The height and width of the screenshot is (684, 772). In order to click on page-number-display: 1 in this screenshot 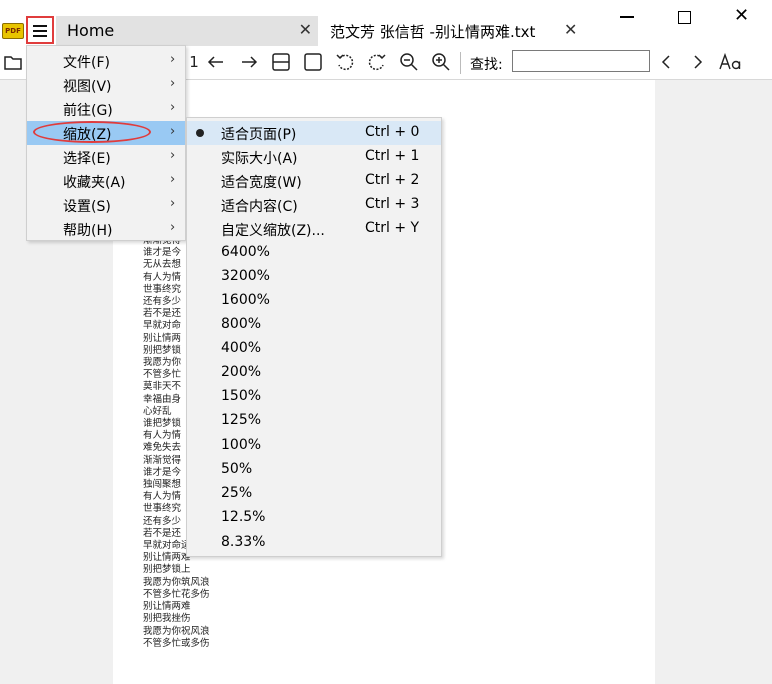, I will do `click(194, 62)`.